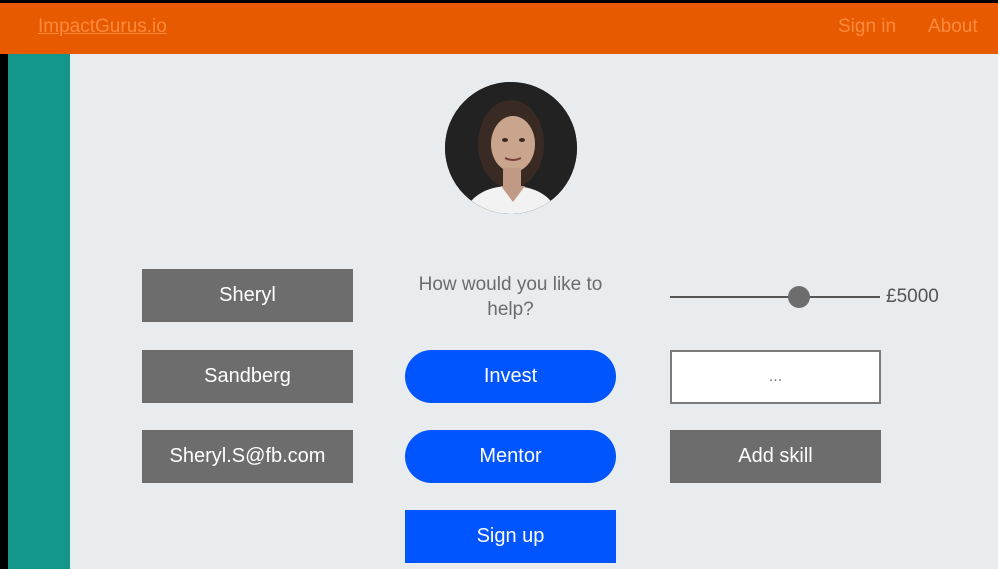 The image size is (998, 569). Describe the element at coordinates (953, 27) in the screenshot. I see `about-link: About` at that location.